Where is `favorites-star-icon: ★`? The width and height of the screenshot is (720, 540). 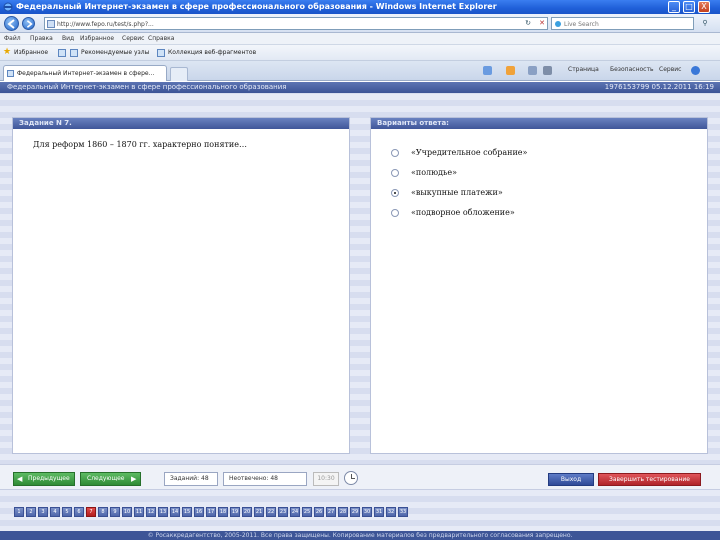 favorites-star-icon: ★ is located at coordinates (7, 52).